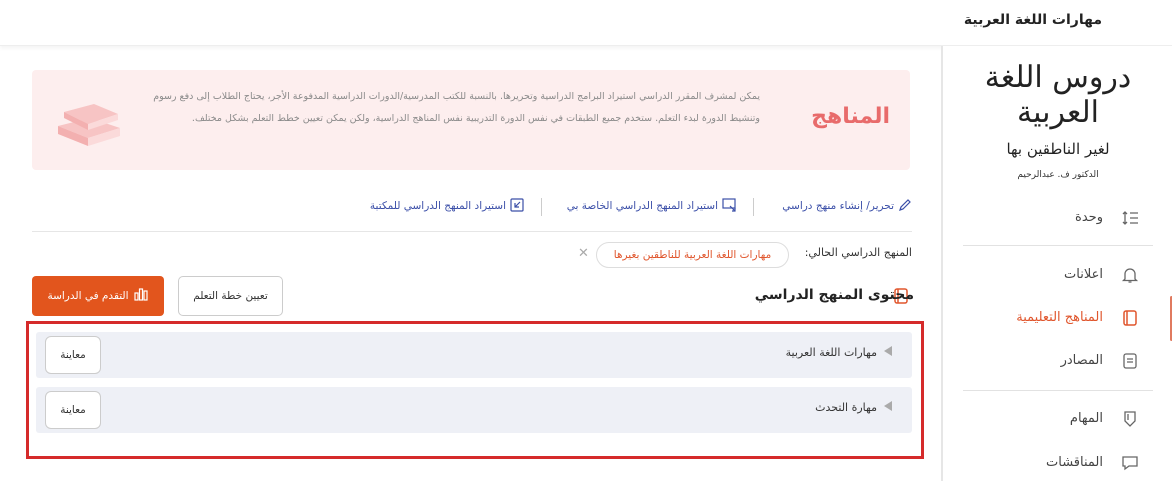  Describe the element at coordinates (1057, 218) in the screenshot. I see `sidebar-item-unit: وحدة` at that location.